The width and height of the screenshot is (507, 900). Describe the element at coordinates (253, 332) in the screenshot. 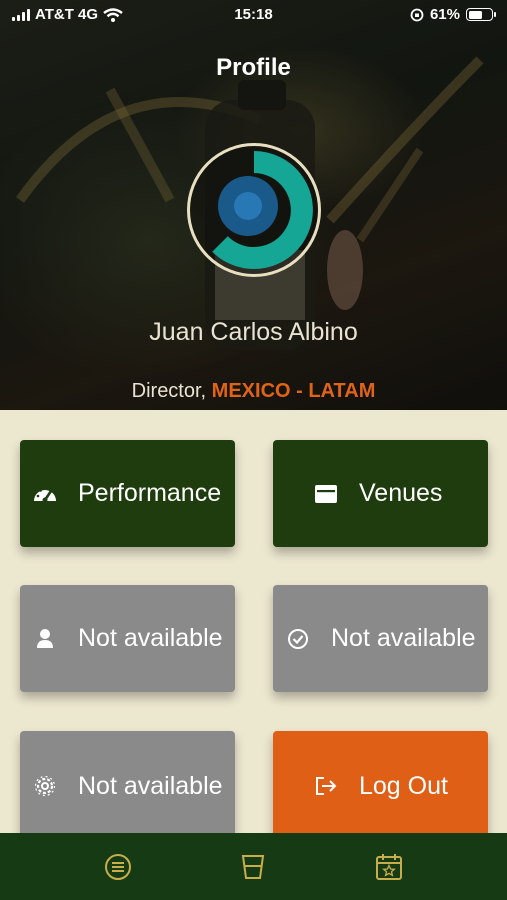

I see `user-name: Juan Carlos Albino` at that location.